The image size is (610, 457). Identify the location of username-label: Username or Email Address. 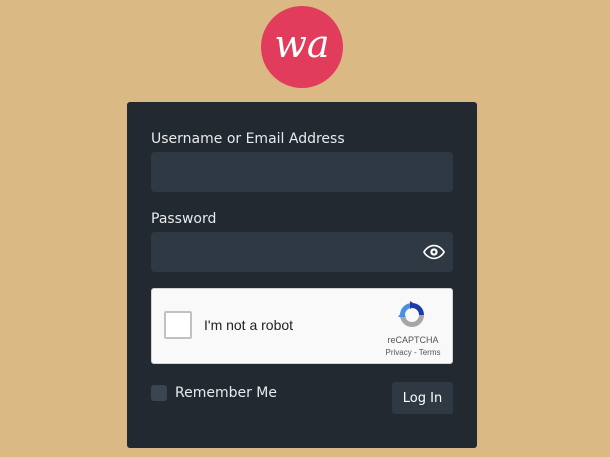
(248, 139).